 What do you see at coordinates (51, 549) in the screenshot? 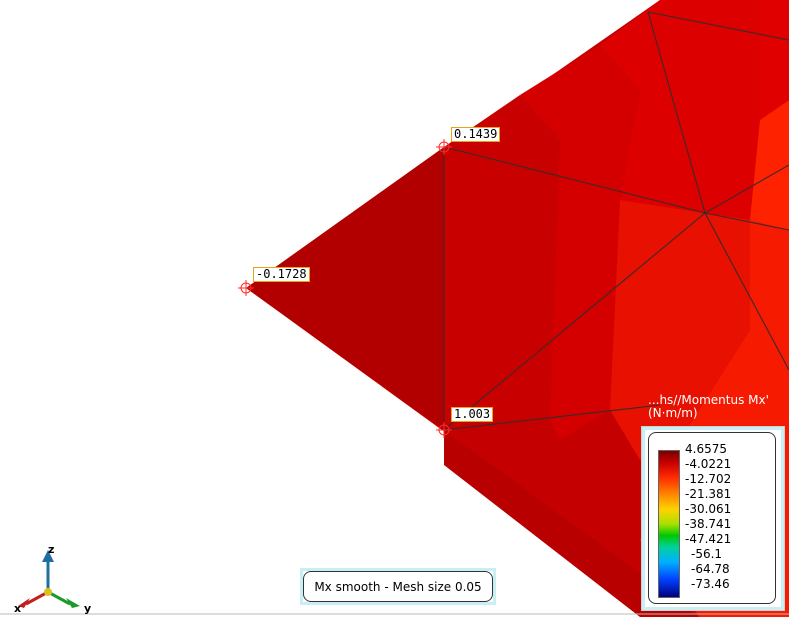
I see `z-axis-label: z` at bounding box center [51, 549].